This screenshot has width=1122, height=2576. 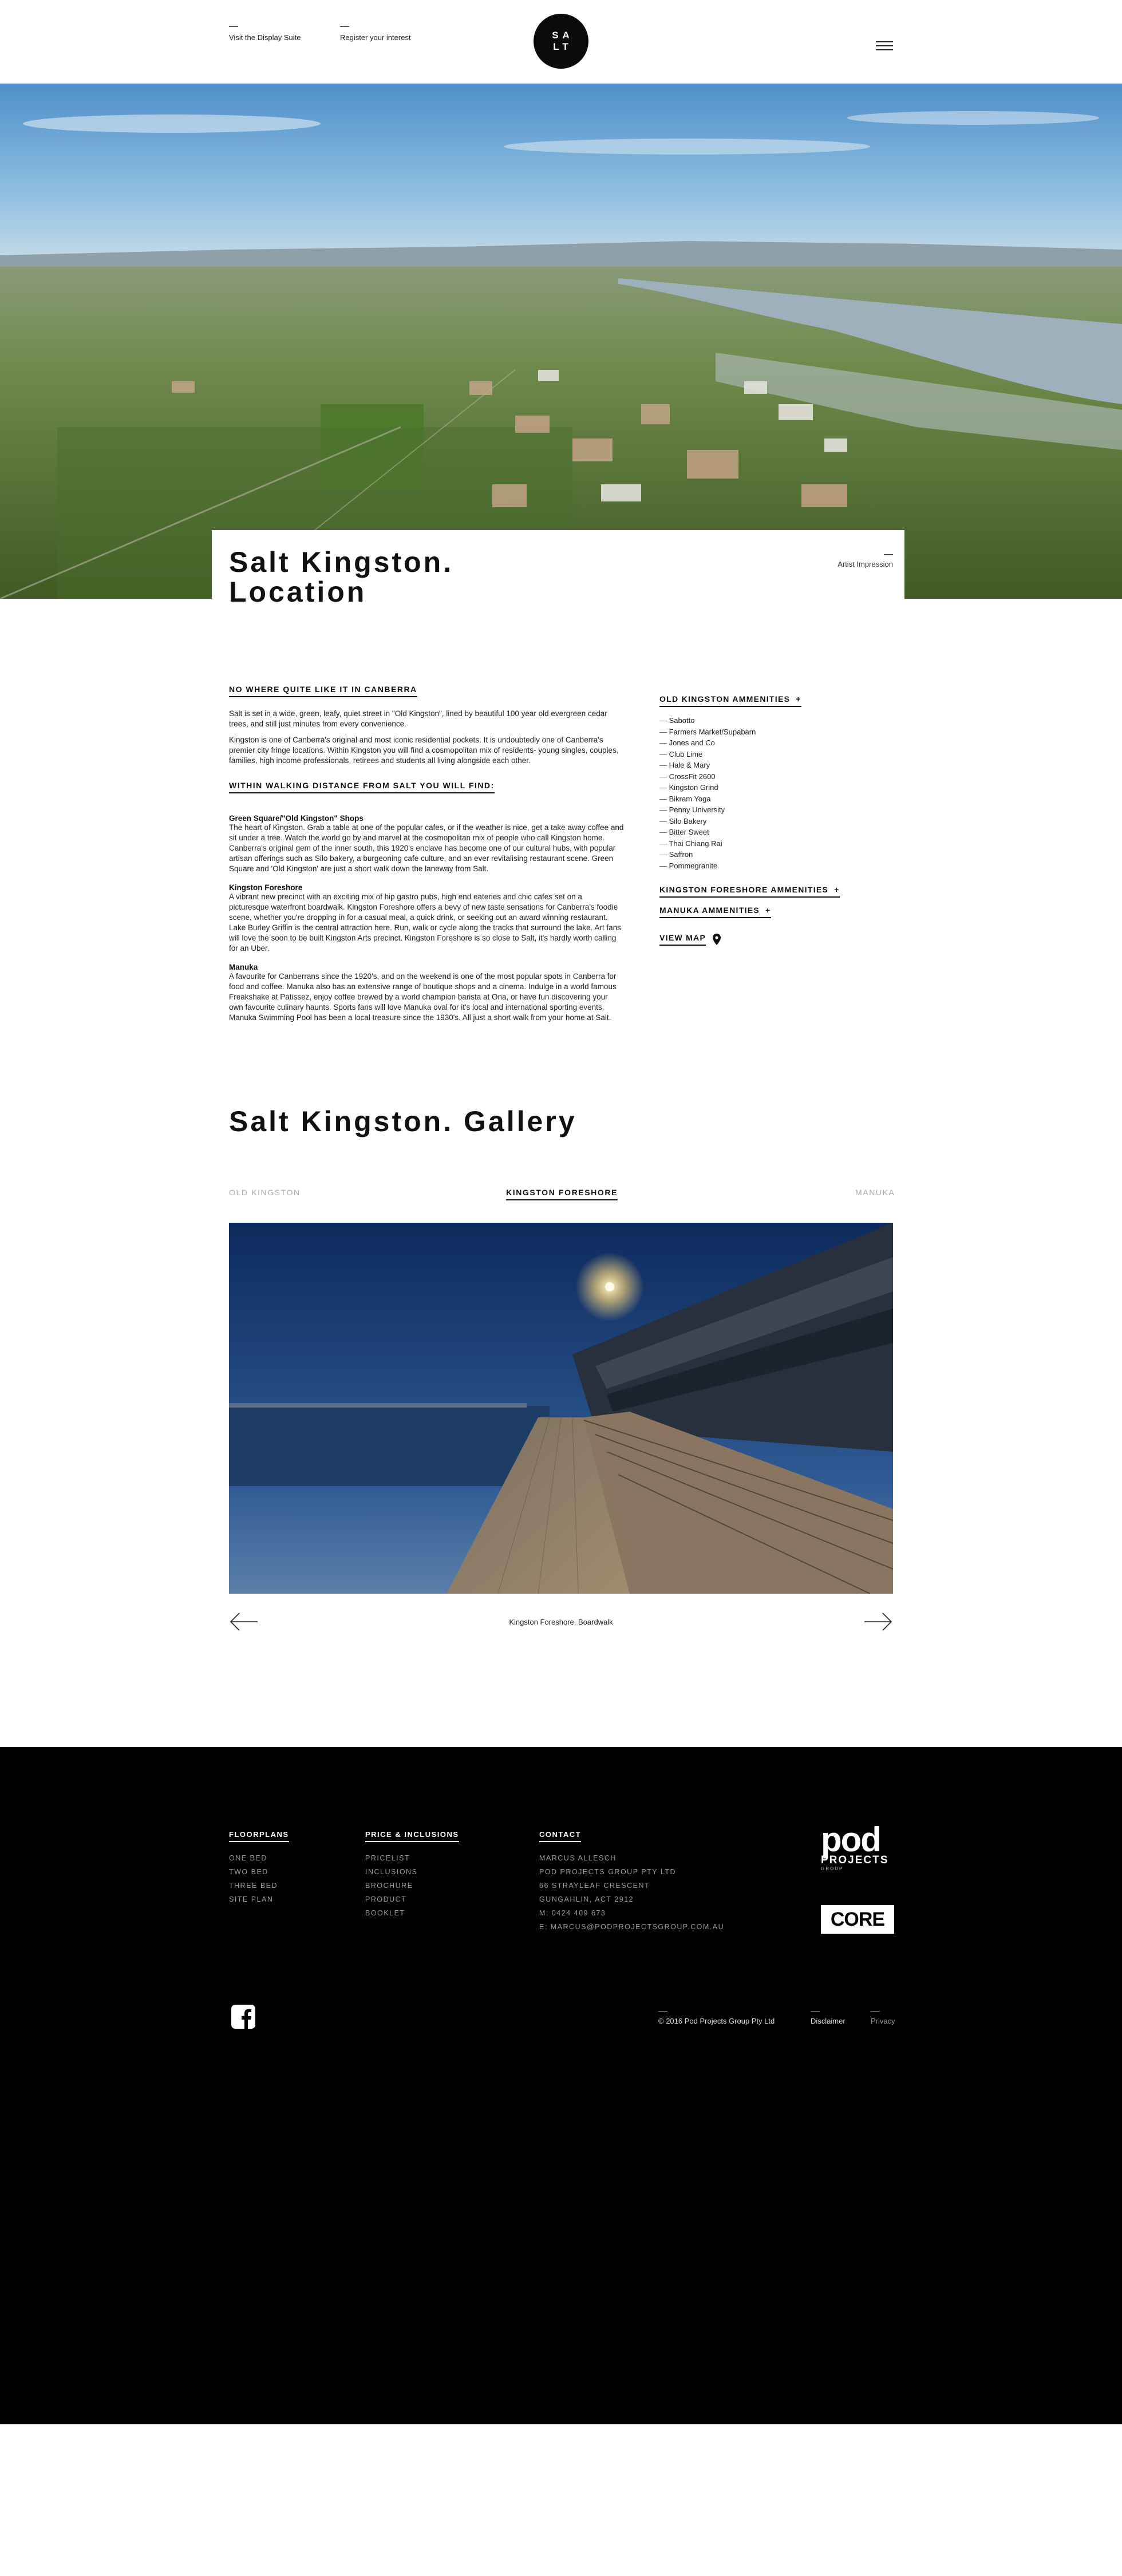 What do you see at coordinates (768, 720) in the screenshot?
I see `list-item: Sabotto` at bounding box center [768, 720].